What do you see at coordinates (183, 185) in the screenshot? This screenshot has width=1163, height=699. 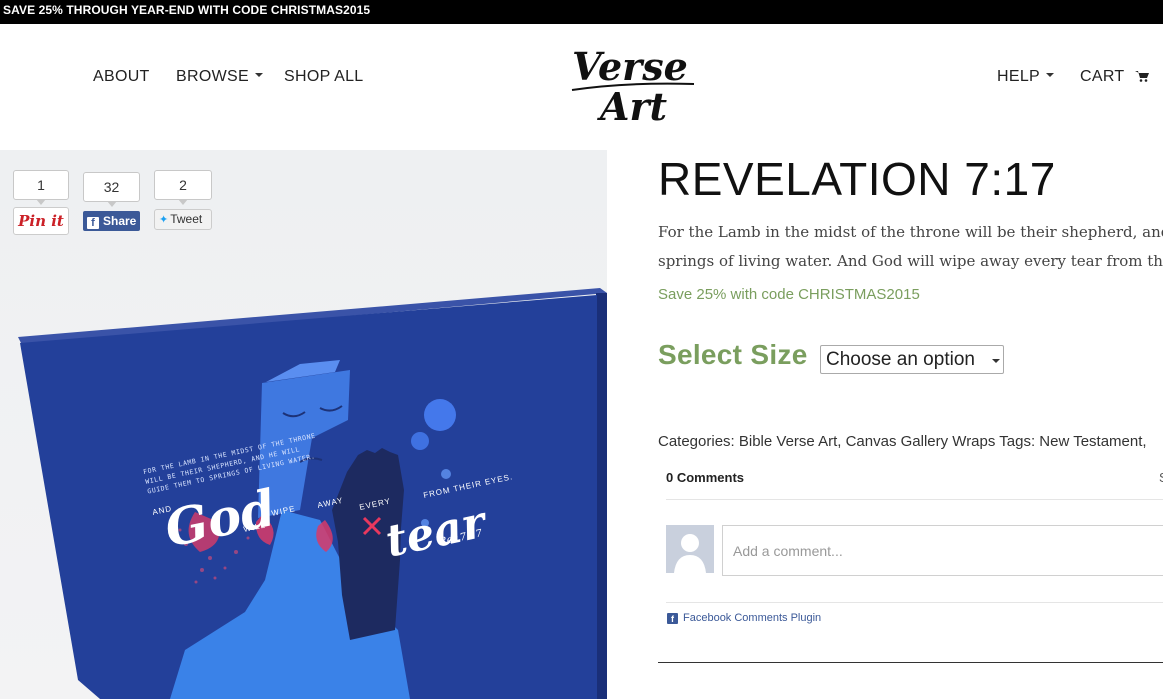 I see `twitter-count-value: 2` at bounding box center [183, 185].